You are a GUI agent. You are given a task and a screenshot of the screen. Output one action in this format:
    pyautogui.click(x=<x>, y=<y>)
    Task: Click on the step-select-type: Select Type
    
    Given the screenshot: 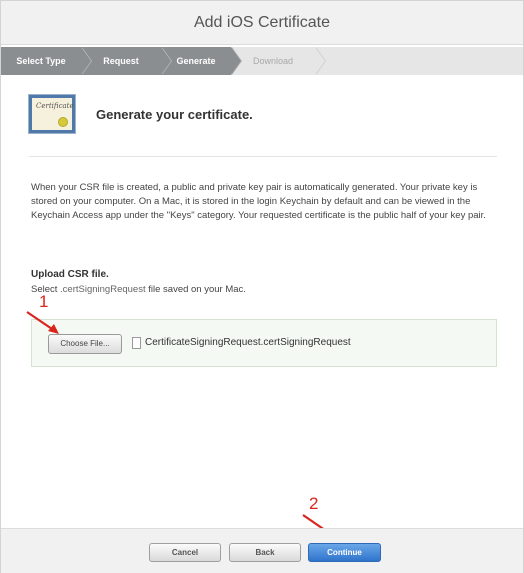 What is the action you would take?
    pyautogui.click(x=46, y=61)
    